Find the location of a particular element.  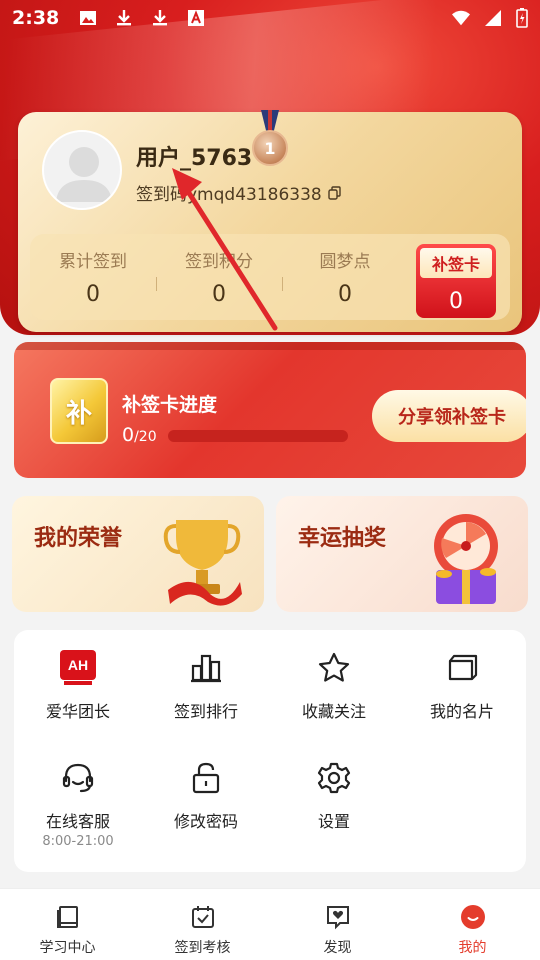

menu-item-favorites: 收藏关注 is located at coordinates (334, 686).